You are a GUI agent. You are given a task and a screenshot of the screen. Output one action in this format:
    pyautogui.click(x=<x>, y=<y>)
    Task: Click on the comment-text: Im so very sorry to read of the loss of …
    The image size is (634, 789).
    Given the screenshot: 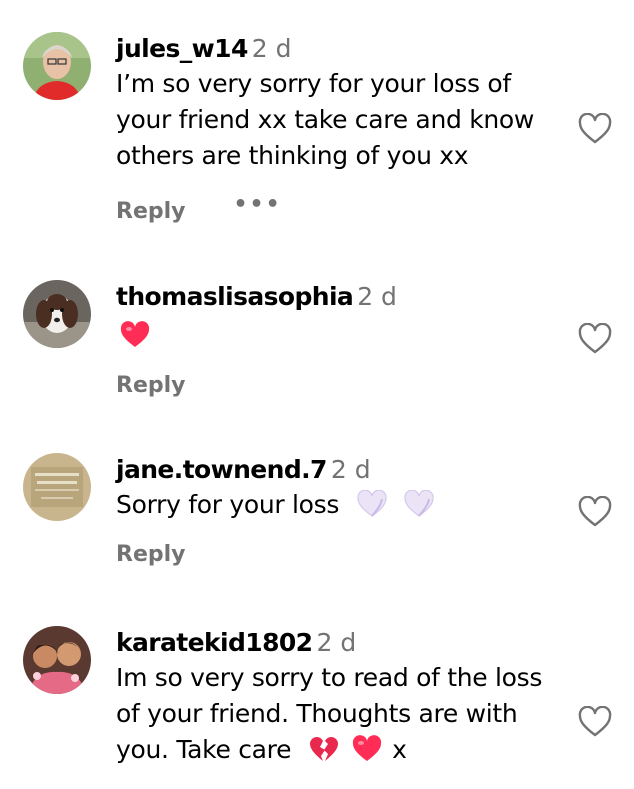 What is the action you would take?
    pyautogui.click(x=338, y=714)
    